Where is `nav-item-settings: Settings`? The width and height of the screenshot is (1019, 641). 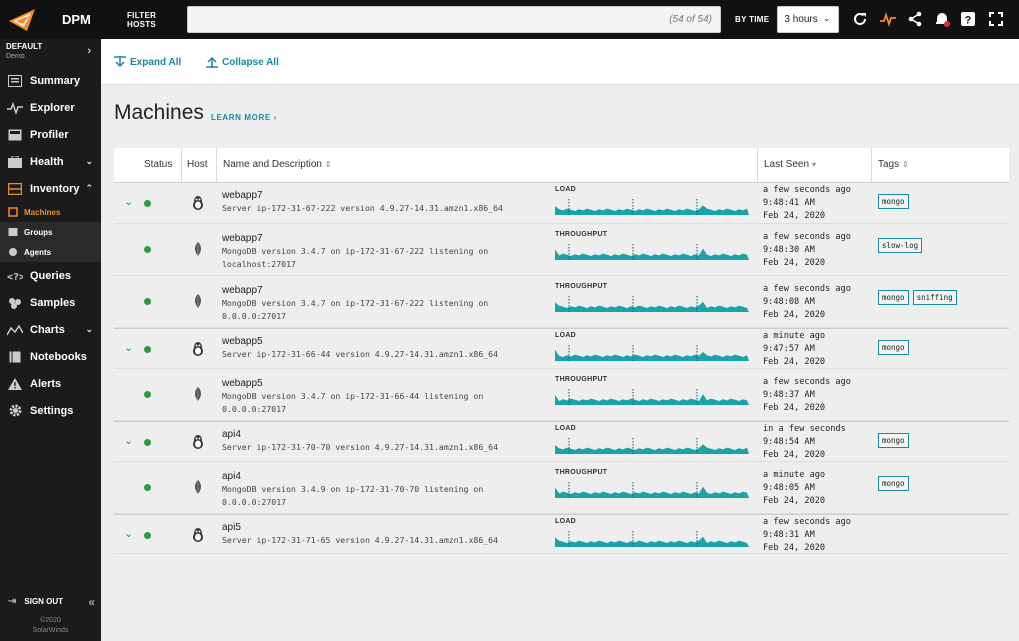
nav-item-settings: Settings is located at coordinates (50, 410).